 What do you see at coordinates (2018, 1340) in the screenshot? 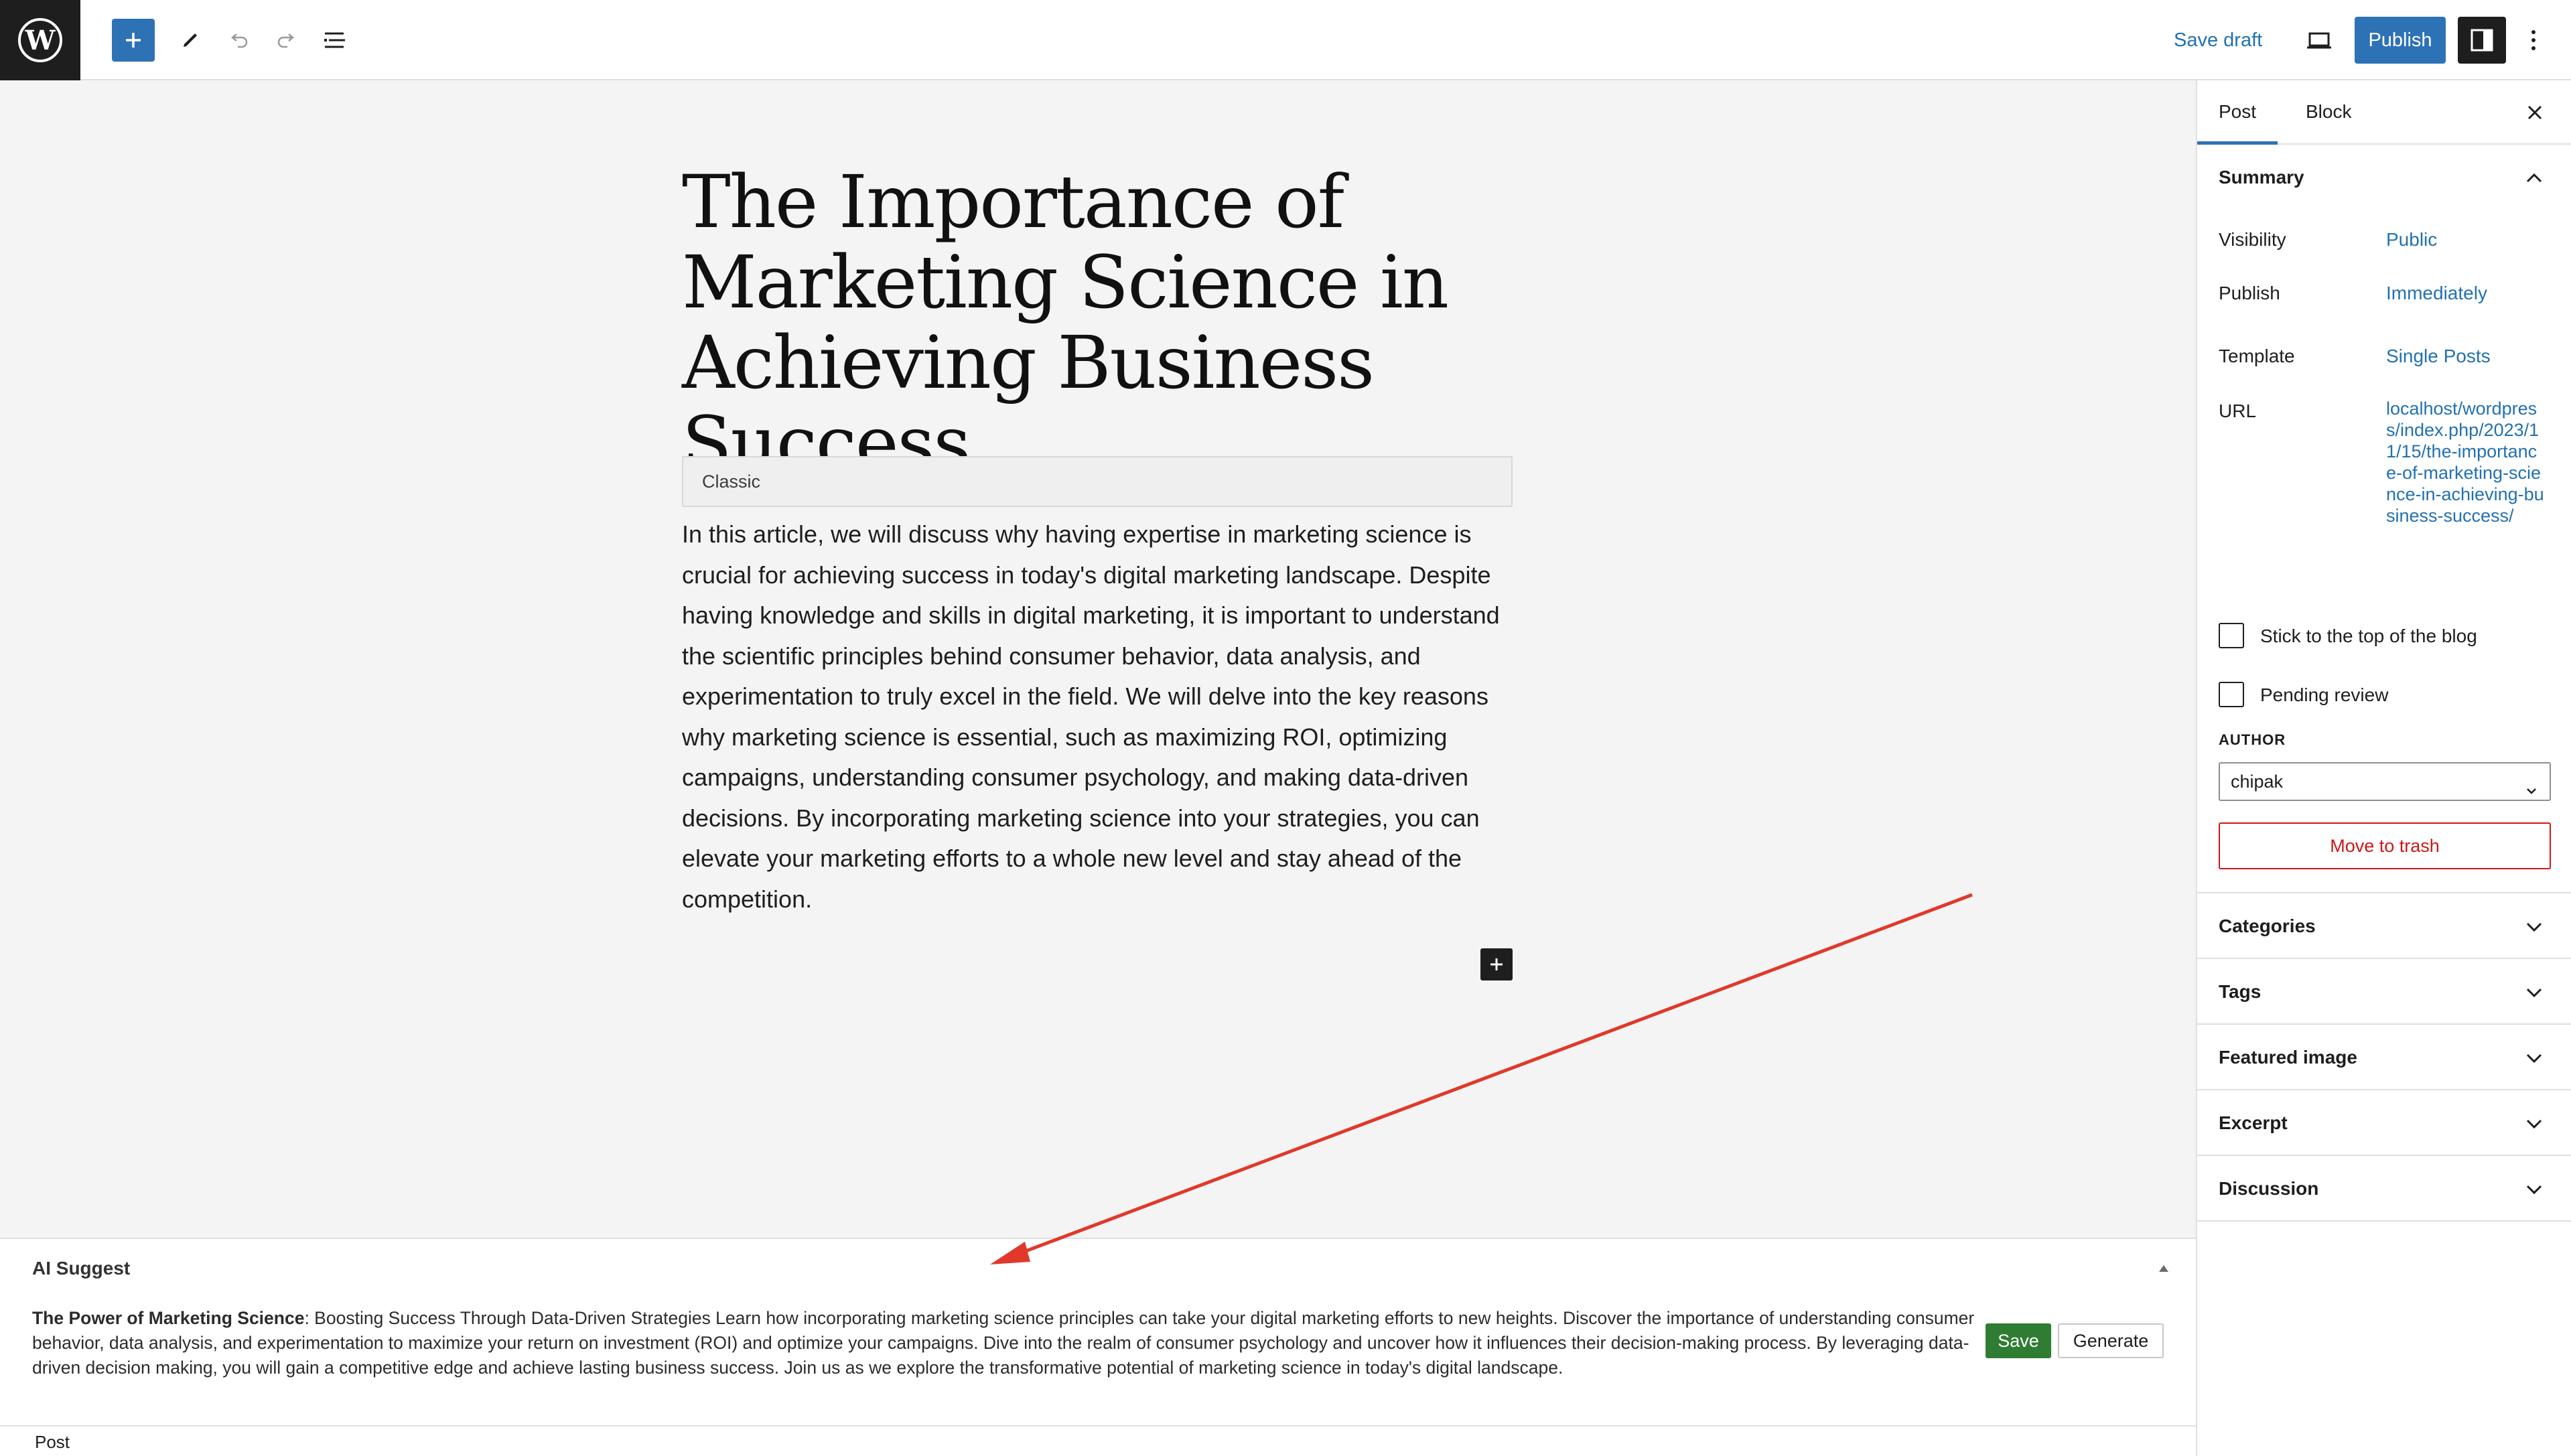
I see `ai-save-button: Save` at bounding box center [2018, 1340].